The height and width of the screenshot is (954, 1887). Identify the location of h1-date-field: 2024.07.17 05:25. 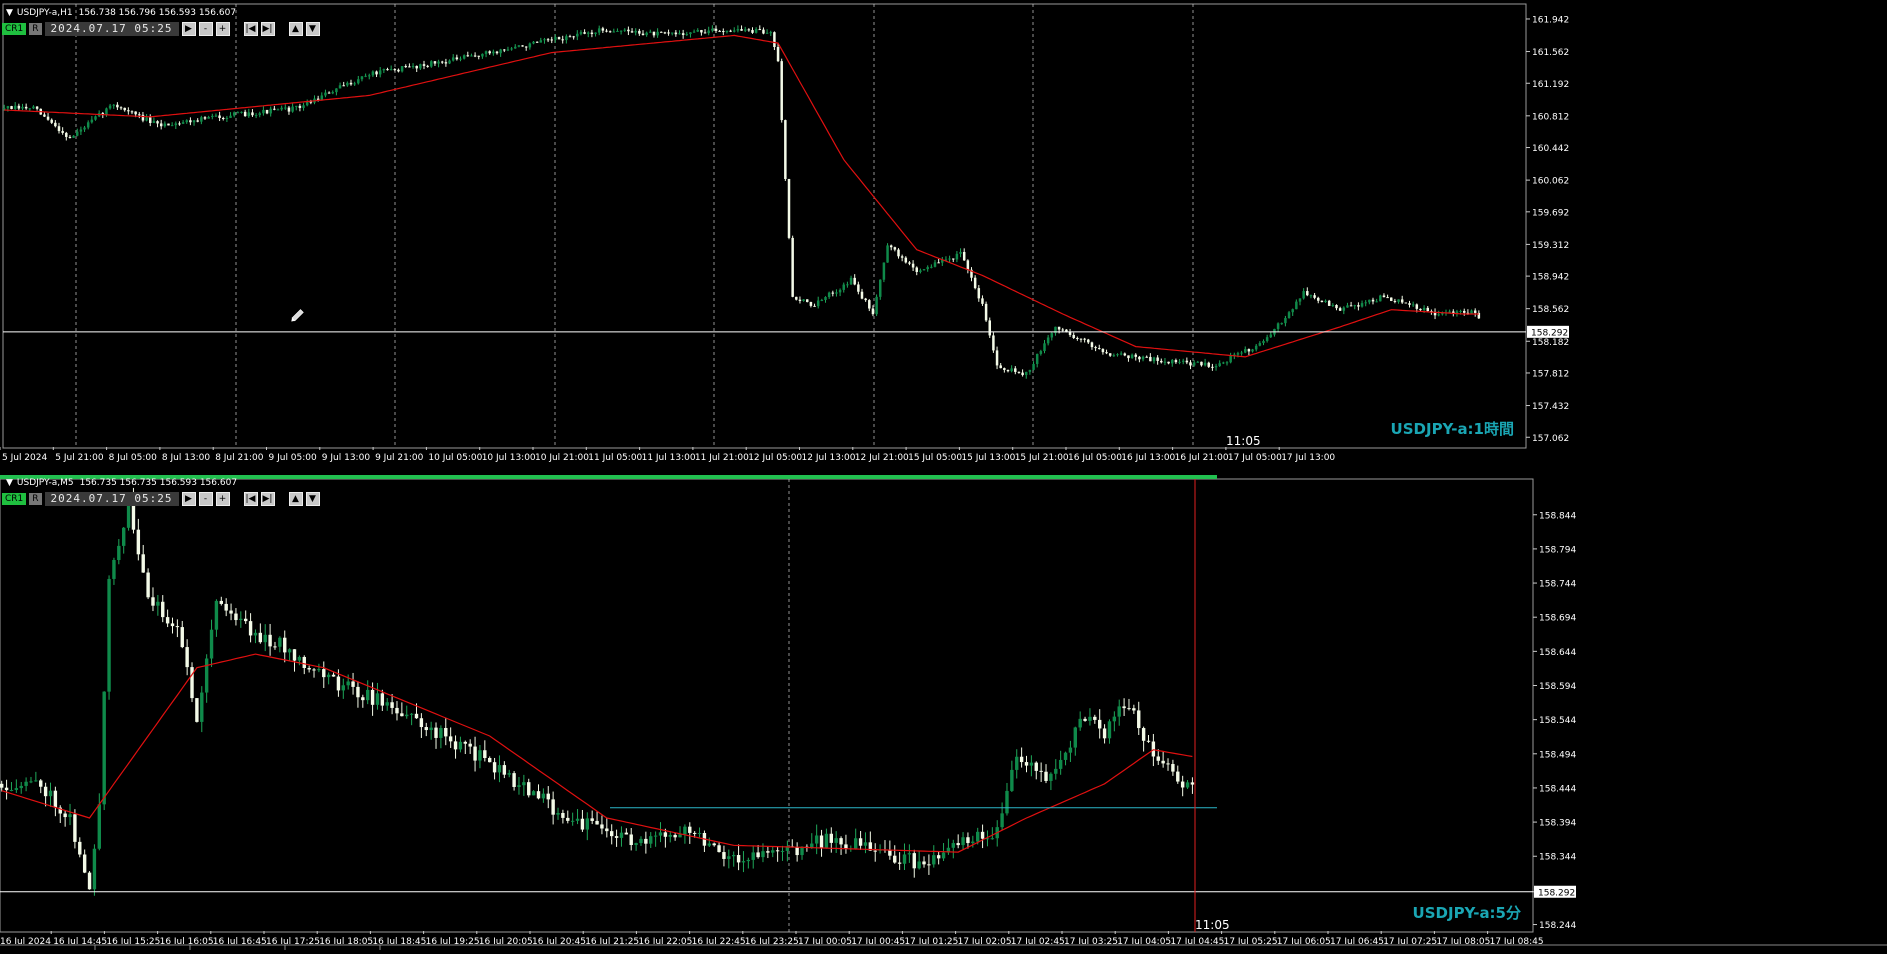
(111, 29).